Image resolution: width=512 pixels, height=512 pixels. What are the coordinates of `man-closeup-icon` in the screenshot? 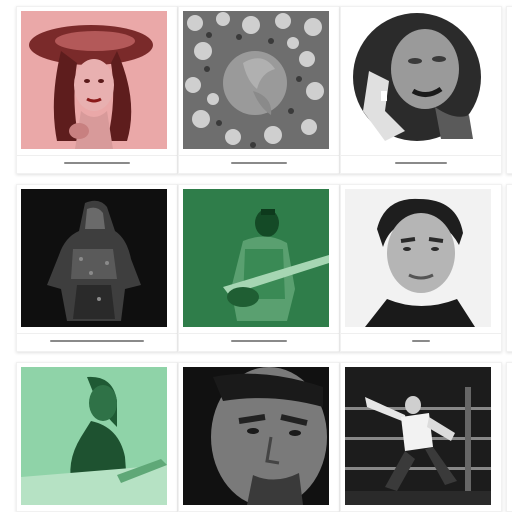 It's located at (256, 436).